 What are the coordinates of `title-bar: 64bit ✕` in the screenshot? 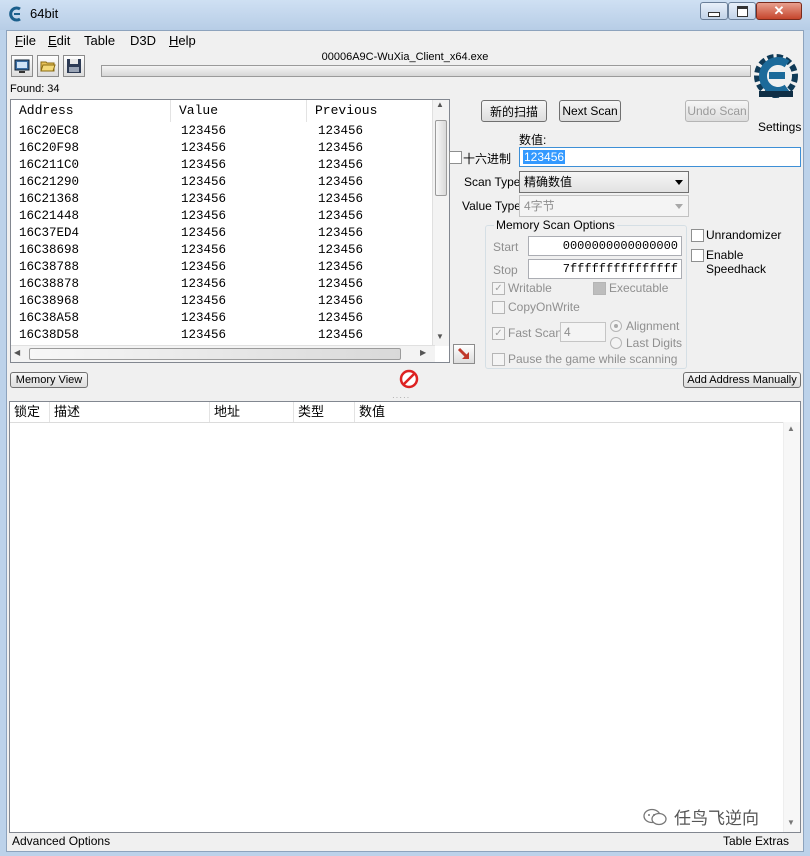 It's located at (405, 15).